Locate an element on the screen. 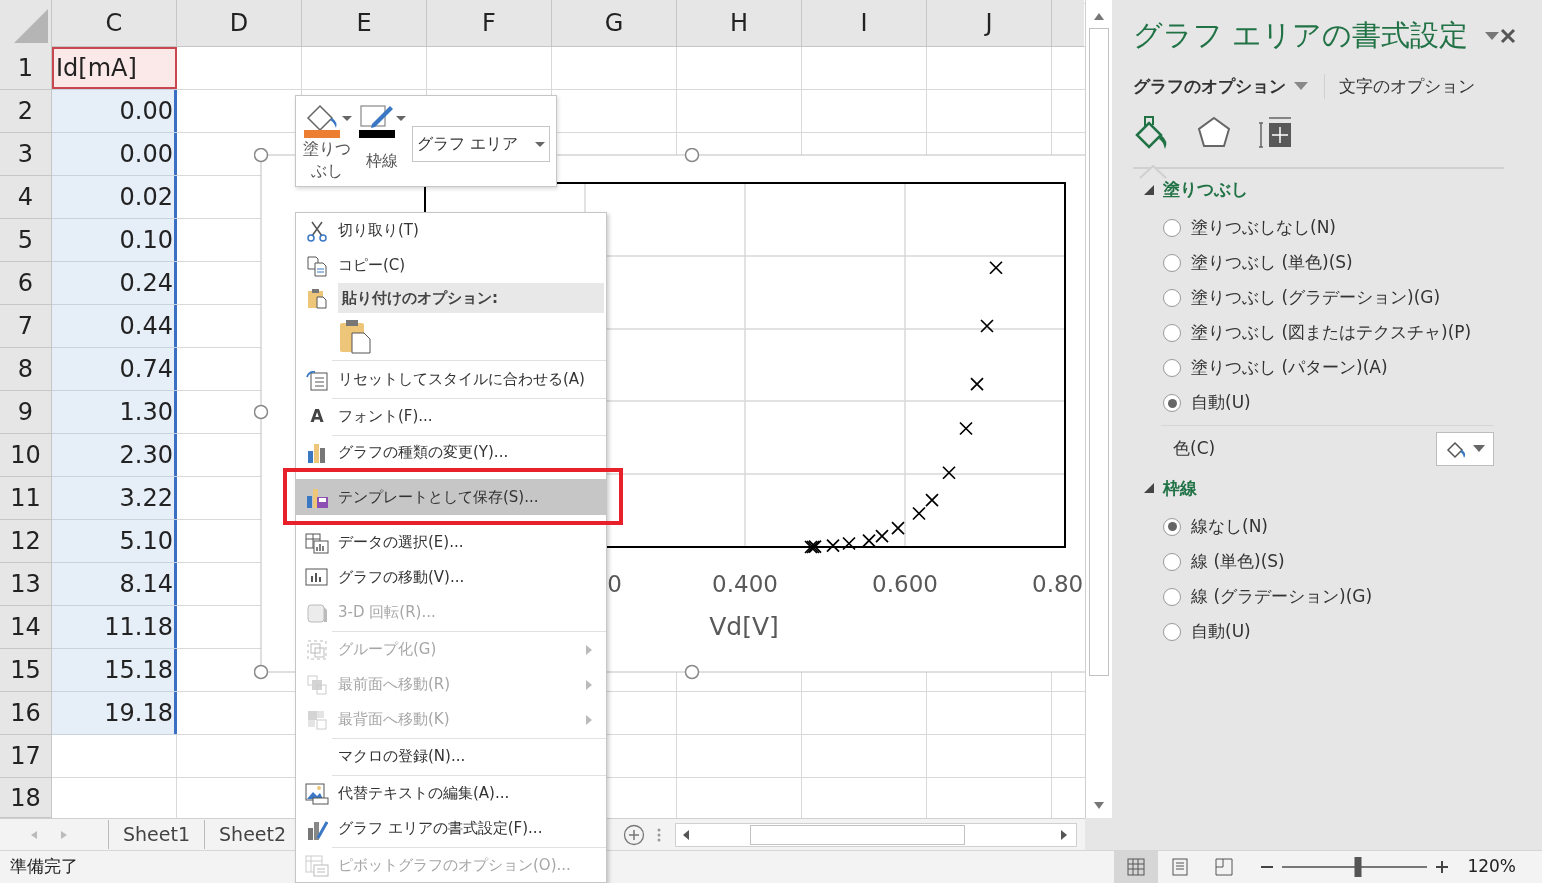 The height and width of the screenshot is (883, 1542). table-cell: 3.22 is located at coordinates (114, 498).